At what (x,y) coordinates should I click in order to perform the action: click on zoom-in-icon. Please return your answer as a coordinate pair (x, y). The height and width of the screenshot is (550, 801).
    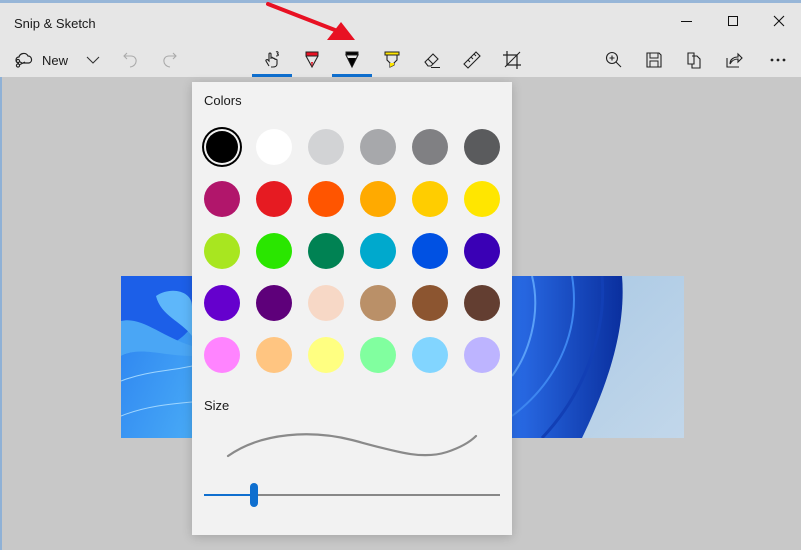
    Looking at the image, I should click on (613, 59).